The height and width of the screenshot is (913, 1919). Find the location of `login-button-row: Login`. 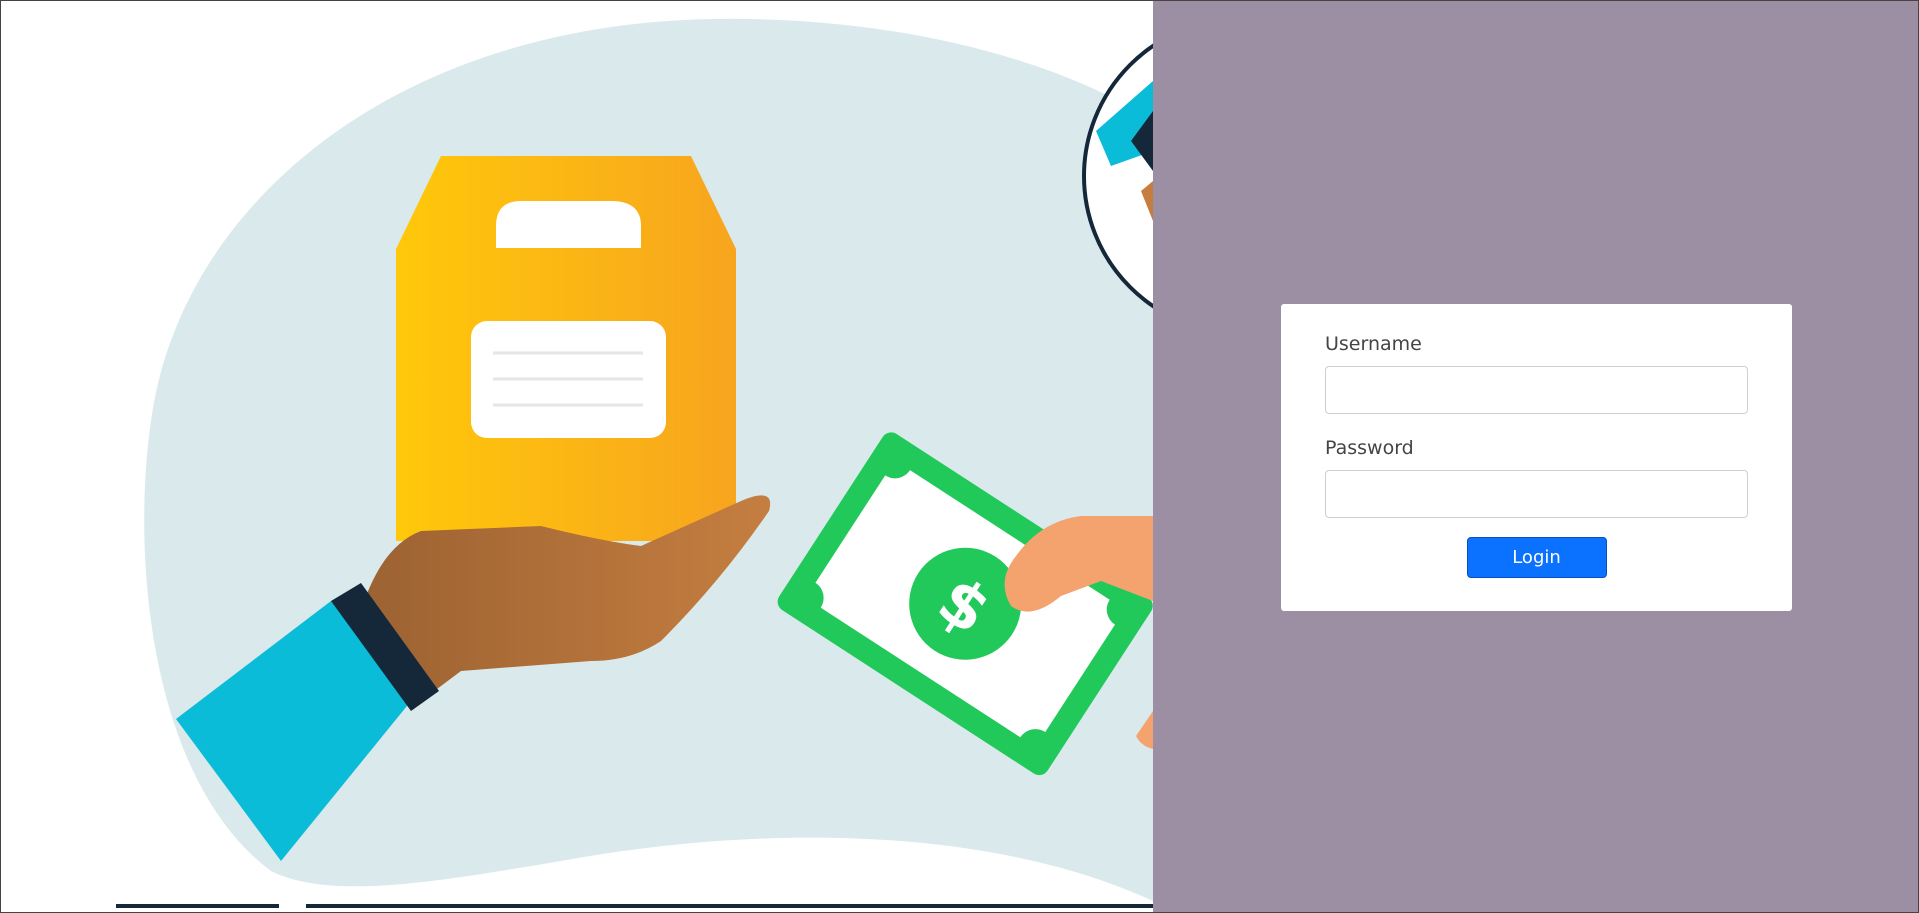

login-button-row: Login is located at coordinates (1536, 557).